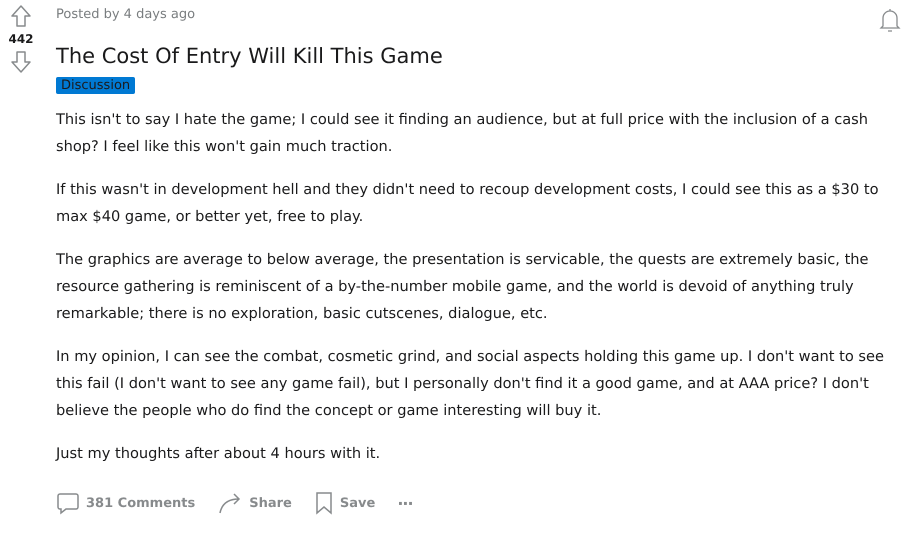 Image resolution: width=918 pixels, height=535 pixels. What do you see at coordinates (470, 384) in the screenshot?
I see `paragraph: In my opinion, I can see the combat, cosmetic grind, and social aspects holding this game up. I don't want to see this fail (I don't want to see any game fail), but I personally don't find it a good game, and at AAA price? I don't believe the people who do find the concept or game interesting will buy it.` at bounding box center [470, 384].